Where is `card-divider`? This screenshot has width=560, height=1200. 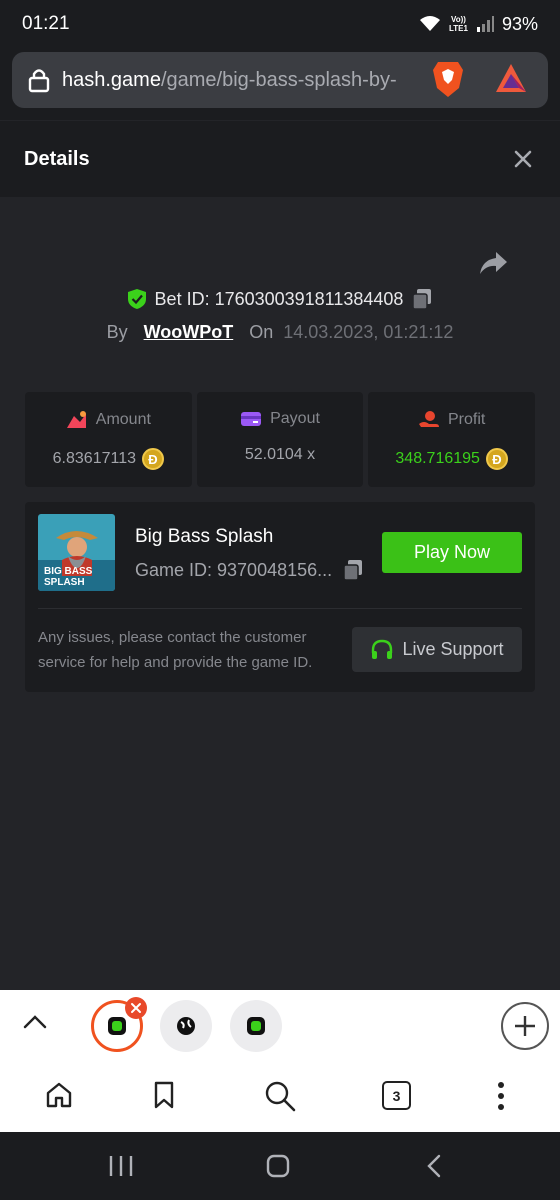 card-divider is located at coordinates (280, 608).